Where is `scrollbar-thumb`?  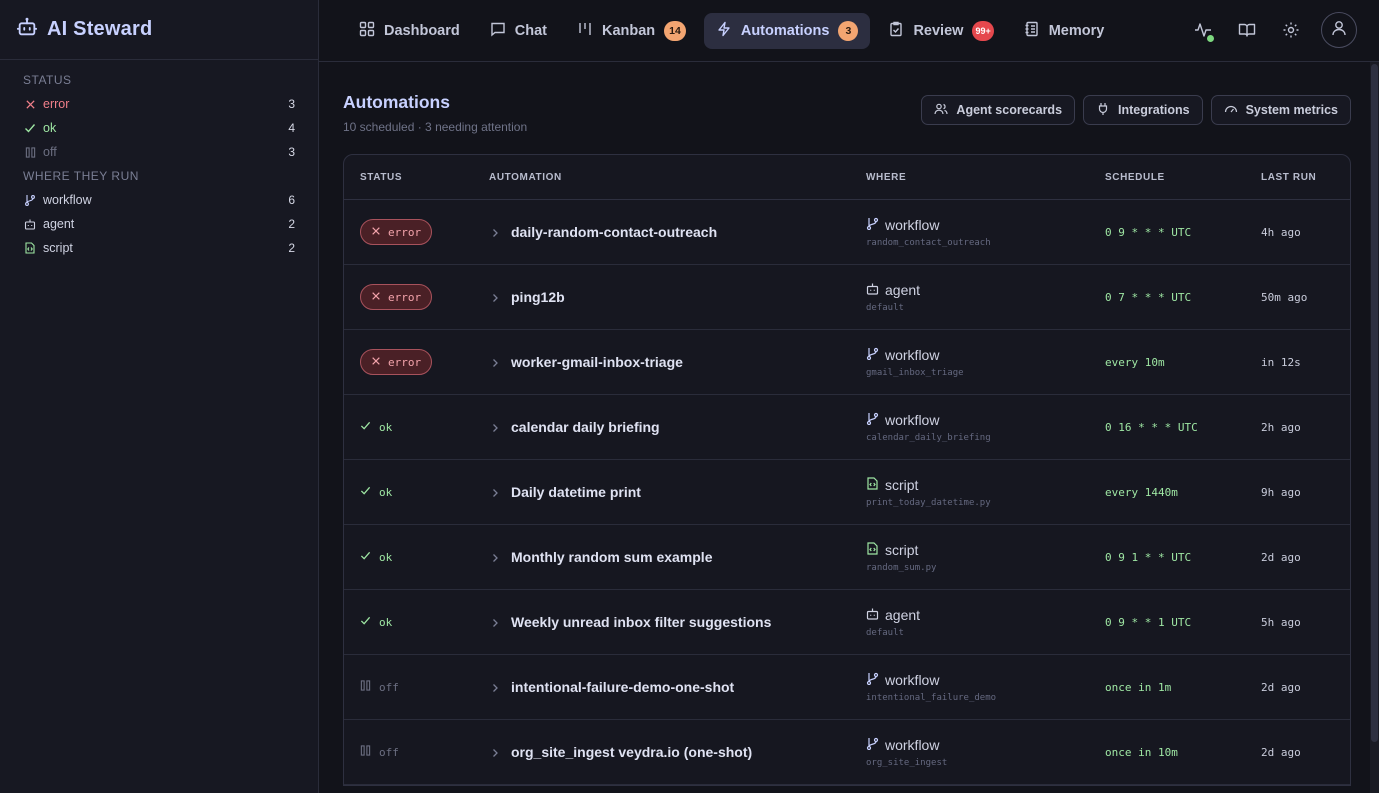
scrollbar-thumb is located at coordinates (1374, 403).